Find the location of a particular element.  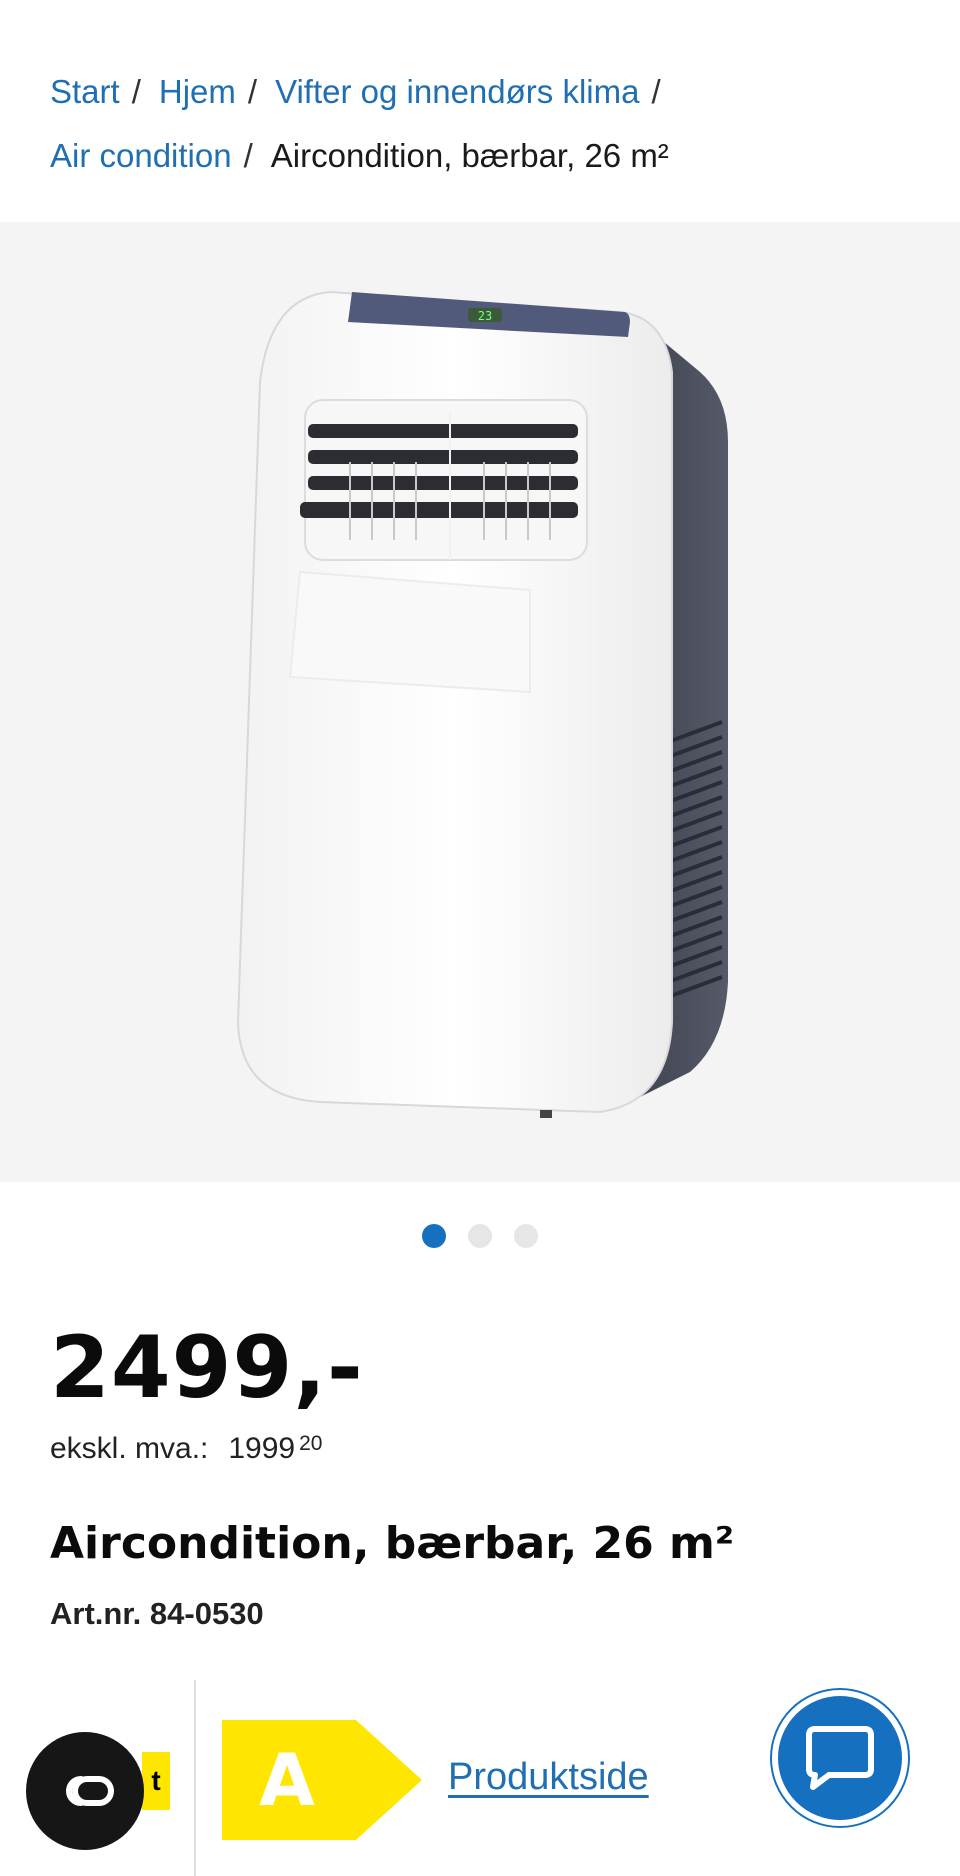

partial-badge: t is located at coordinates (156, 1781).